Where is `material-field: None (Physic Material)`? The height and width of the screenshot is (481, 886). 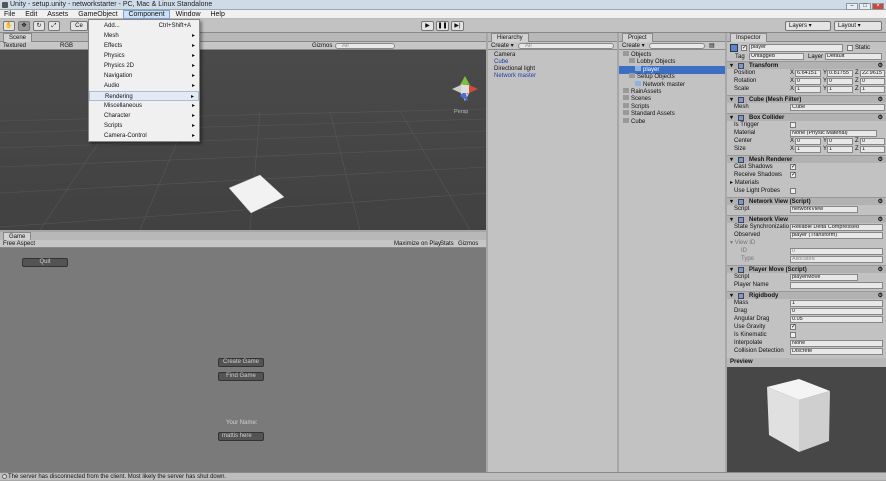
material-field: None (Physic Material) is located at coordinates (833, 133).